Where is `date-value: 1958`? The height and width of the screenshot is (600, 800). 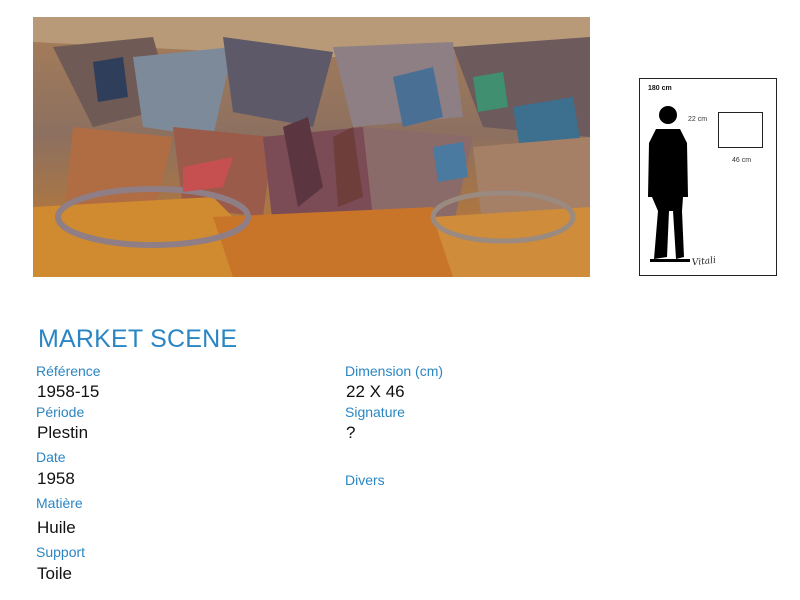 date-value: 1958 is located at coordinates (56, 478).